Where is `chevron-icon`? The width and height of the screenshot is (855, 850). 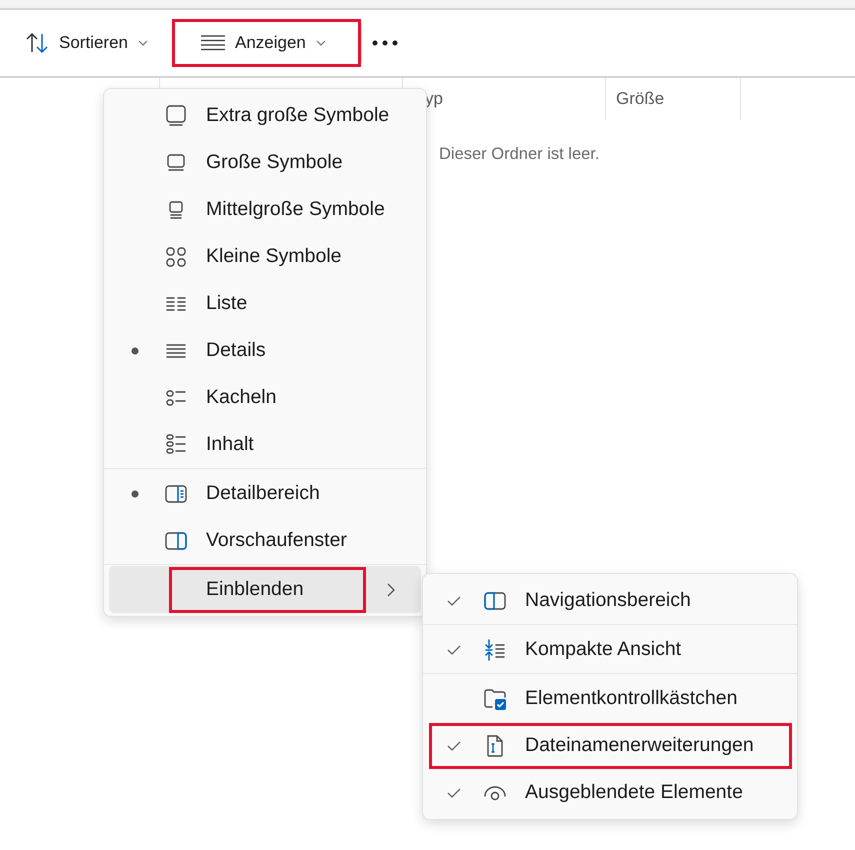 chevron-icon is located at coordinates (391, 589).